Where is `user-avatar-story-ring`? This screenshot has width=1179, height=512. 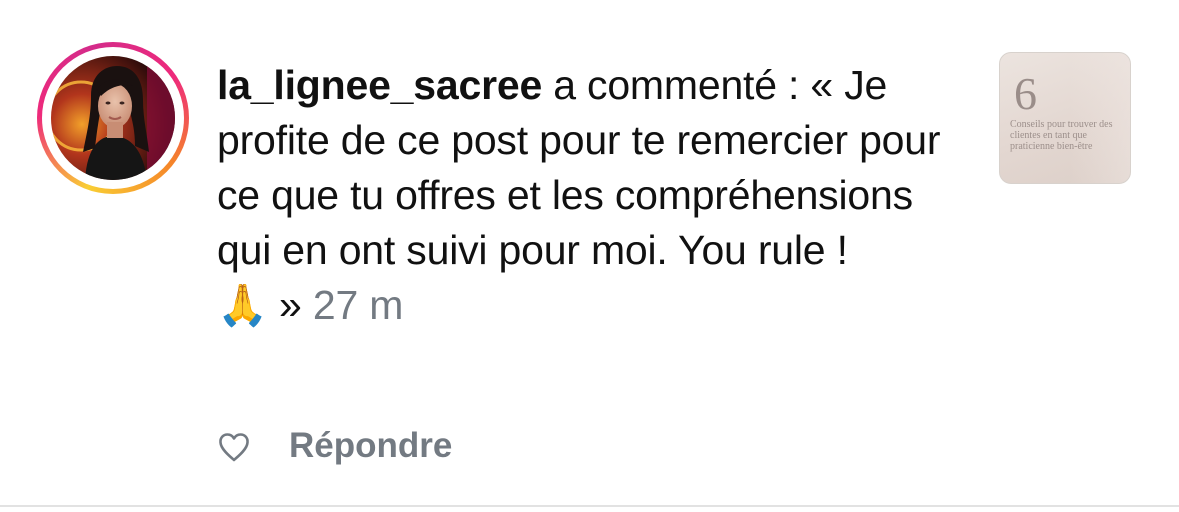 user-avatar-story-ring is located at coordinates (113, 118).